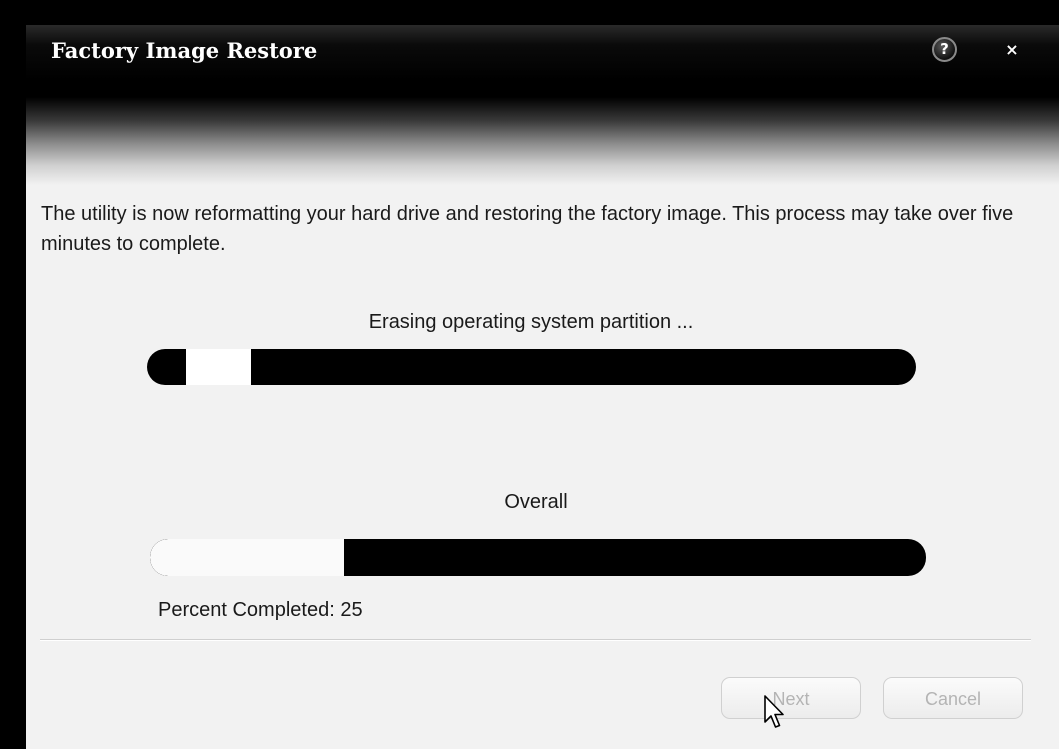  What do you see at coordinates (218, 367) in the screenshot?
I see `marquee-indicator` at bounding box center [218, 367].